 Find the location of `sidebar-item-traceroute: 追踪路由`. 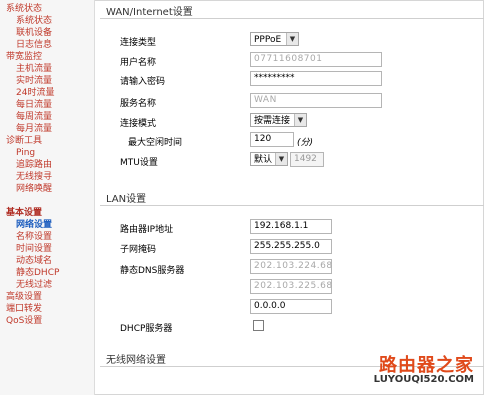

sidebar-item-traceroute: 追踪路由 is located at coordinates (49, 165).